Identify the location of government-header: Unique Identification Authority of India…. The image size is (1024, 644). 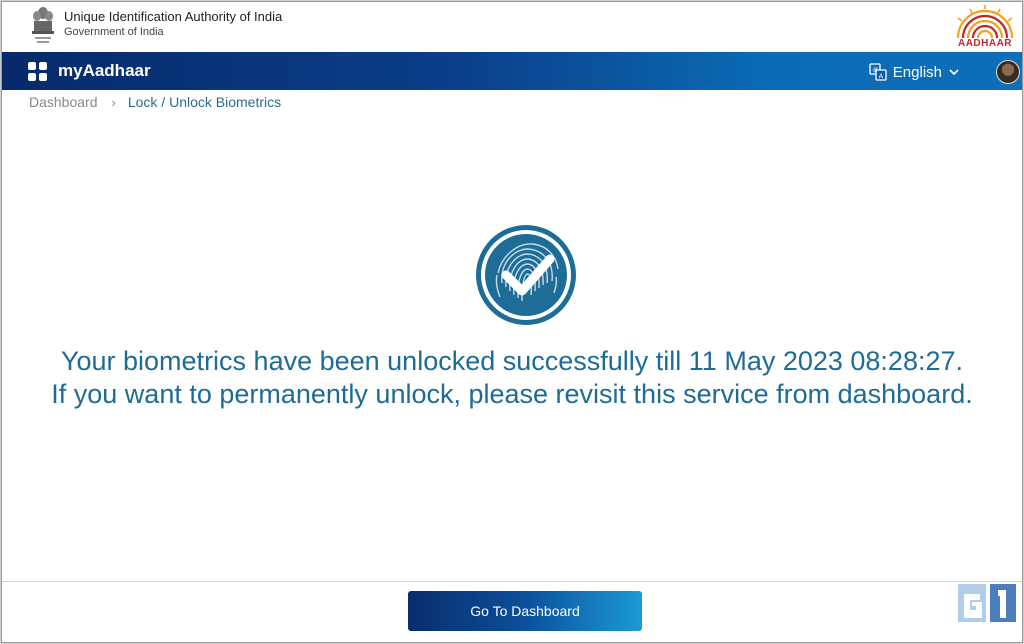
(512, 27).